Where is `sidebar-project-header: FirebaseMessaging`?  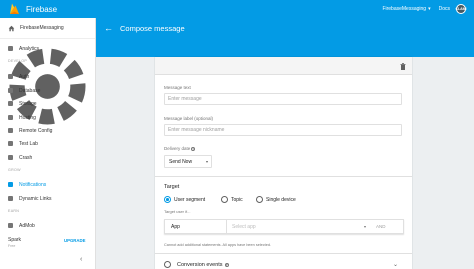 sidebar-project-header: FirebaseMessaging is located at coordinates (47, 28).